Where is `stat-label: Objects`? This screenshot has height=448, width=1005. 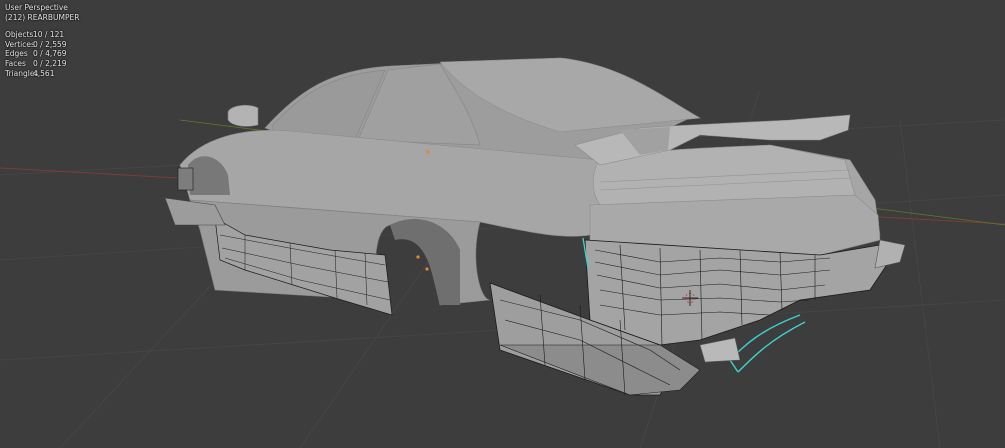
stat-label: Objects is located at coordinates (19, 35).